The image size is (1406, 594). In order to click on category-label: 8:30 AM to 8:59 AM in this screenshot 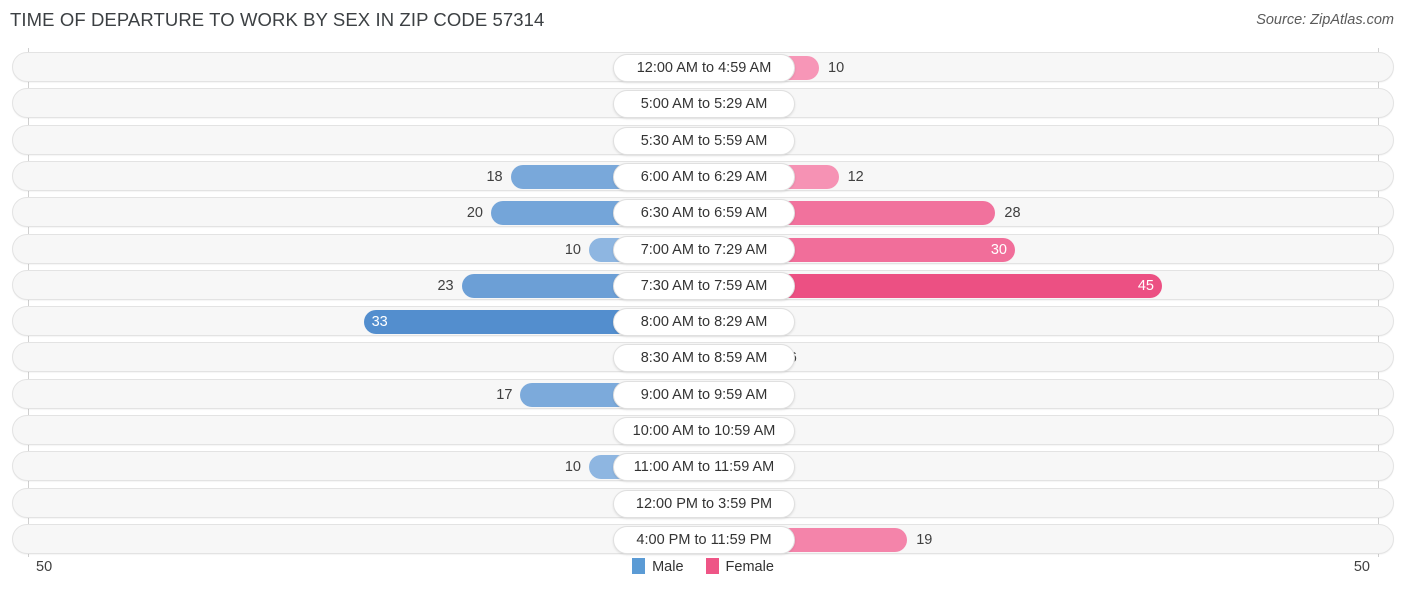, I will do `click(704, 358)`.